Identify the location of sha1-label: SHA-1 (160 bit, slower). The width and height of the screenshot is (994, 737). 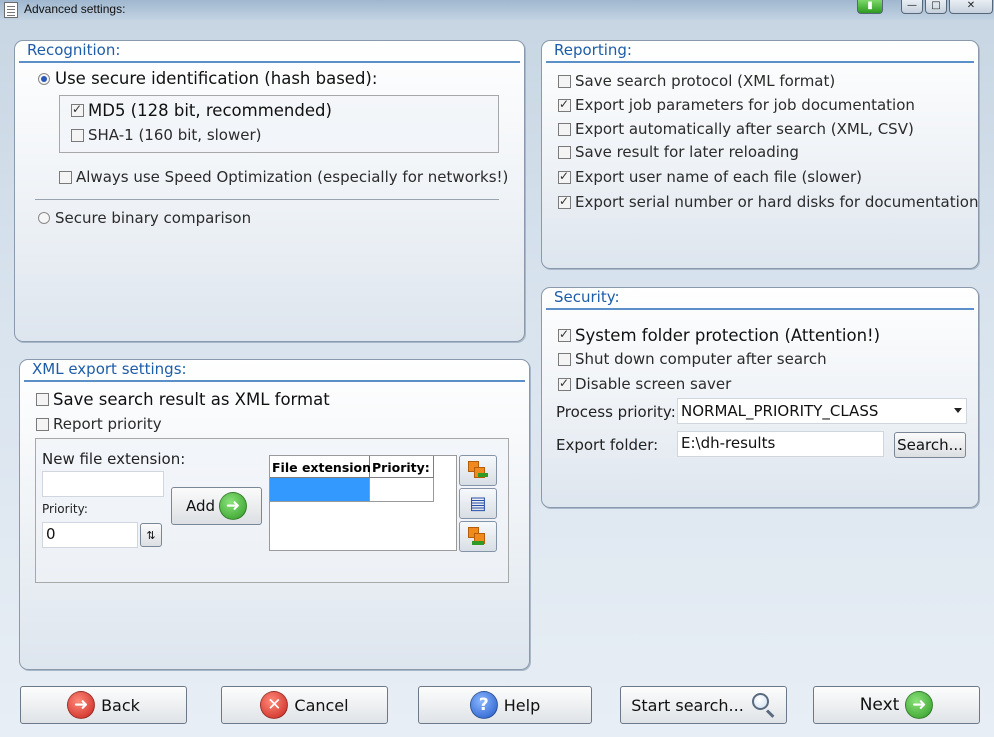
(175, 135).